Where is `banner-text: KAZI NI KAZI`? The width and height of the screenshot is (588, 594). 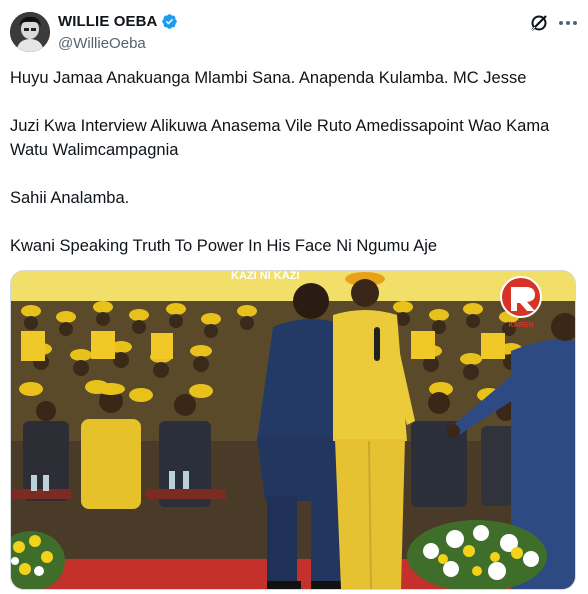
banner-text: KAZI NI KAZI is located at coordinates (265, 276).